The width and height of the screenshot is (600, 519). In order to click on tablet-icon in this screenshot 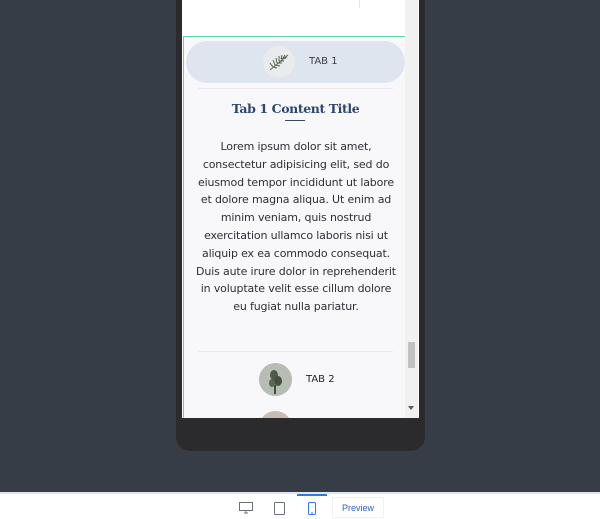, I will do `click(279, 508)`.